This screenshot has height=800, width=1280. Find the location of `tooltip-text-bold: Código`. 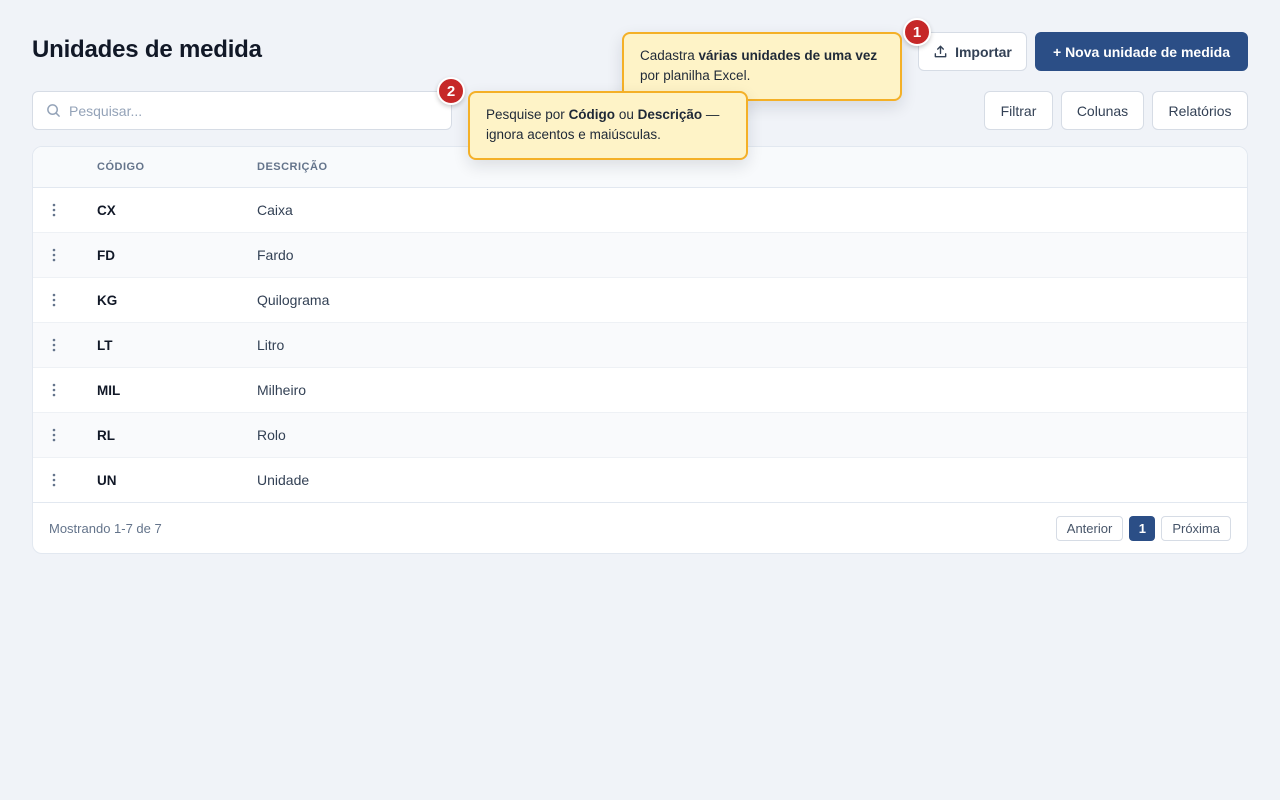

tooltip-text-bold: Código is located at coordinates (592, 114).